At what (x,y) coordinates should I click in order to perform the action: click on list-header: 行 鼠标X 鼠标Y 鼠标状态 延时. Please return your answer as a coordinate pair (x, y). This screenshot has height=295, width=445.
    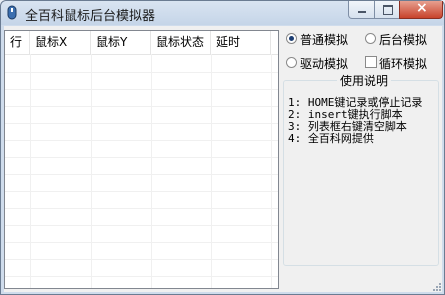
    Looking at the image, I should click on (141, 43).